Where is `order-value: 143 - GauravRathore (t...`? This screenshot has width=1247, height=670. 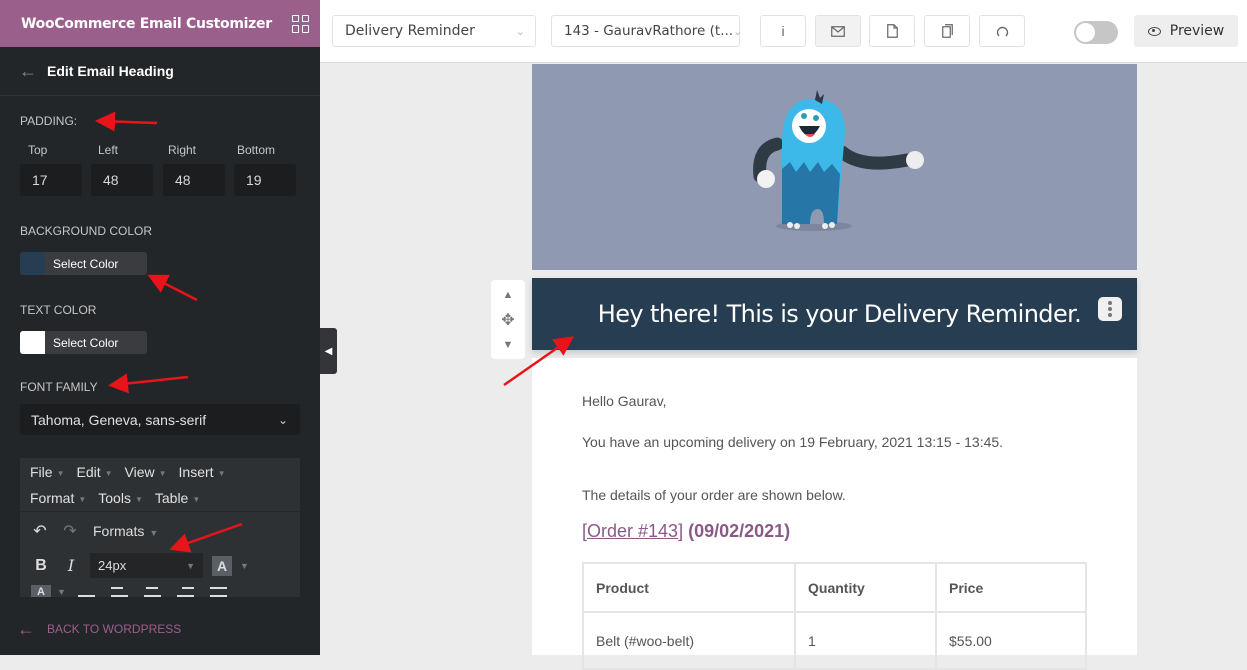 order-value: 143 - GauravRathore (t... is located at coordinates (649, 31).